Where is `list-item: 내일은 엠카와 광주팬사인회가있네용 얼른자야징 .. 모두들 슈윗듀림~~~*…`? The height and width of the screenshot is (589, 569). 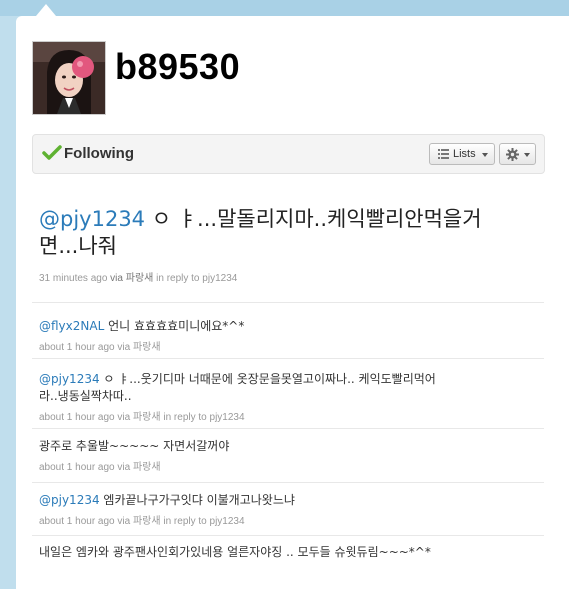
list-item: 내일은 엠카와 광주팬사인회가있네용 얼른자야징 .. 모두들 슈윗듀림~~~*… is located at coordinates (291, 552).